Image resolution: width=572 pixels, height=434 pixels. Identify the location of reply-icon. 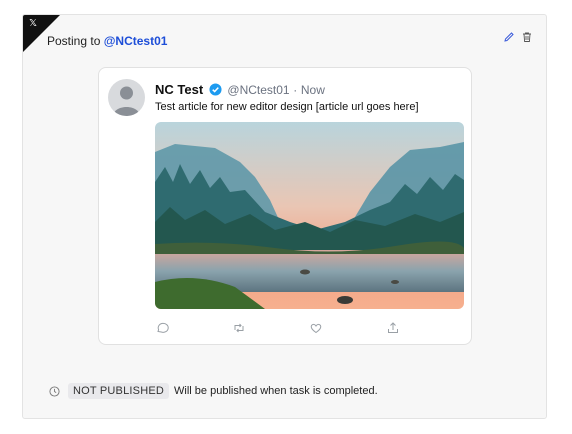
(162, 328).